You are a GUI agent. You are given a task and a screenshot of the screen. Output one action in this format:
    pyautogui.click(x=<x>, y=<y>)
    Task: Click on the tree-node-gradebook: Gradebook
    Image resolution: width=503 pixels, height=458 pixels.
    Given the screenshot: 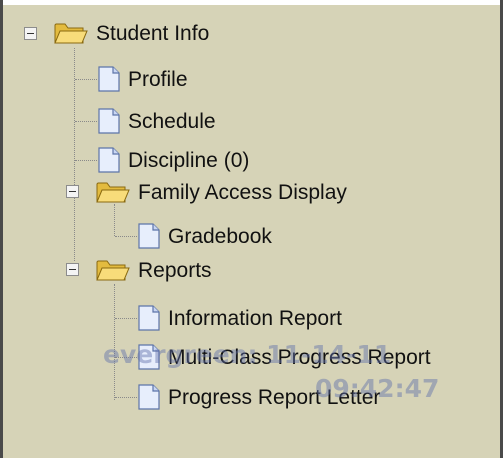 What is the action you would take?
    pyautogui.click(x=205, y=236)
    